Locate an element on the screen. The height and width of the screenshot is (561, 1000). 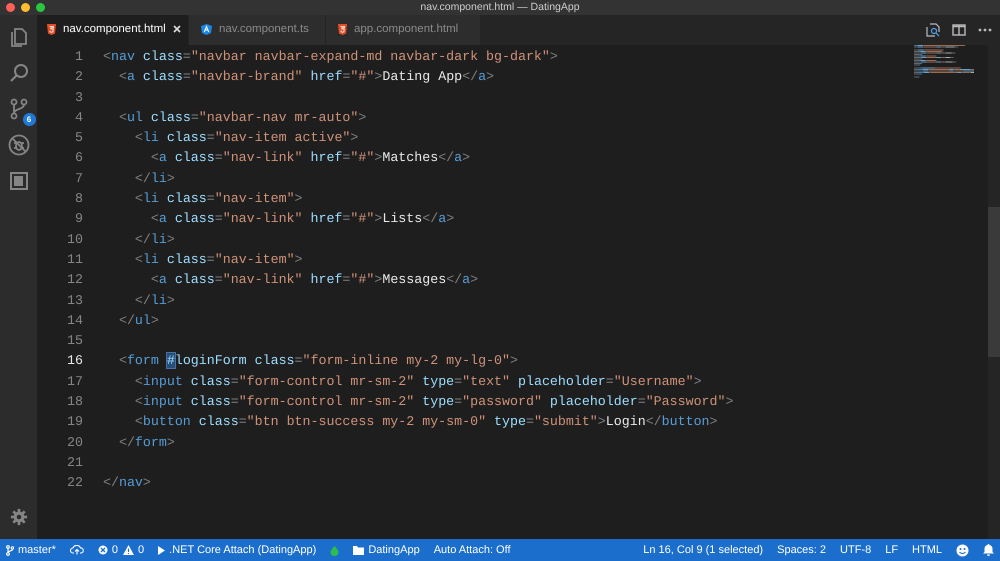
editor-tab: app.component.html is located at coordinates (403, 30).